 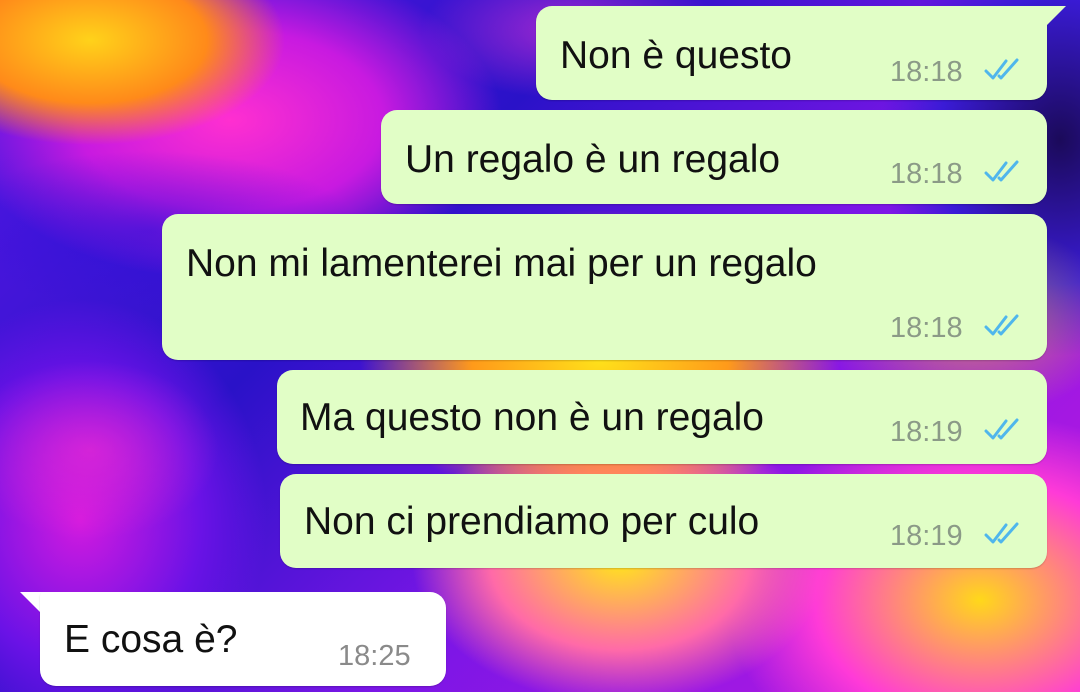 What do you see at coordinates (243, 639) in the screenshot?
I see `message-bubble-incoming: E cosa è? 18:25` at bounding box center [243, 639].